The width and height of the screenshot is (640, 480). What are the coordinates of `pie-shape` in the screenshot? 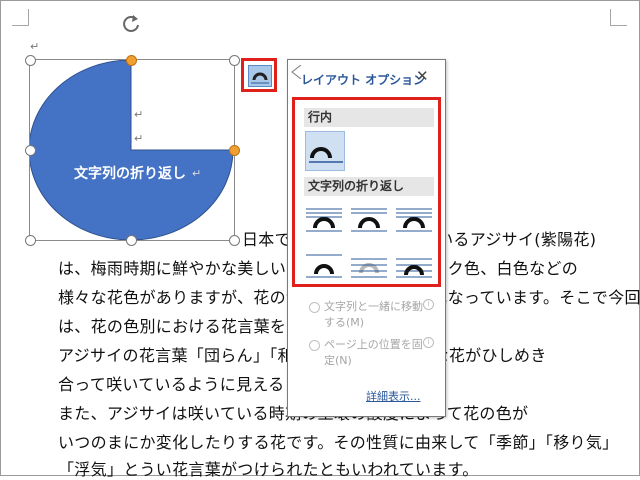 It's located at (132, 150).